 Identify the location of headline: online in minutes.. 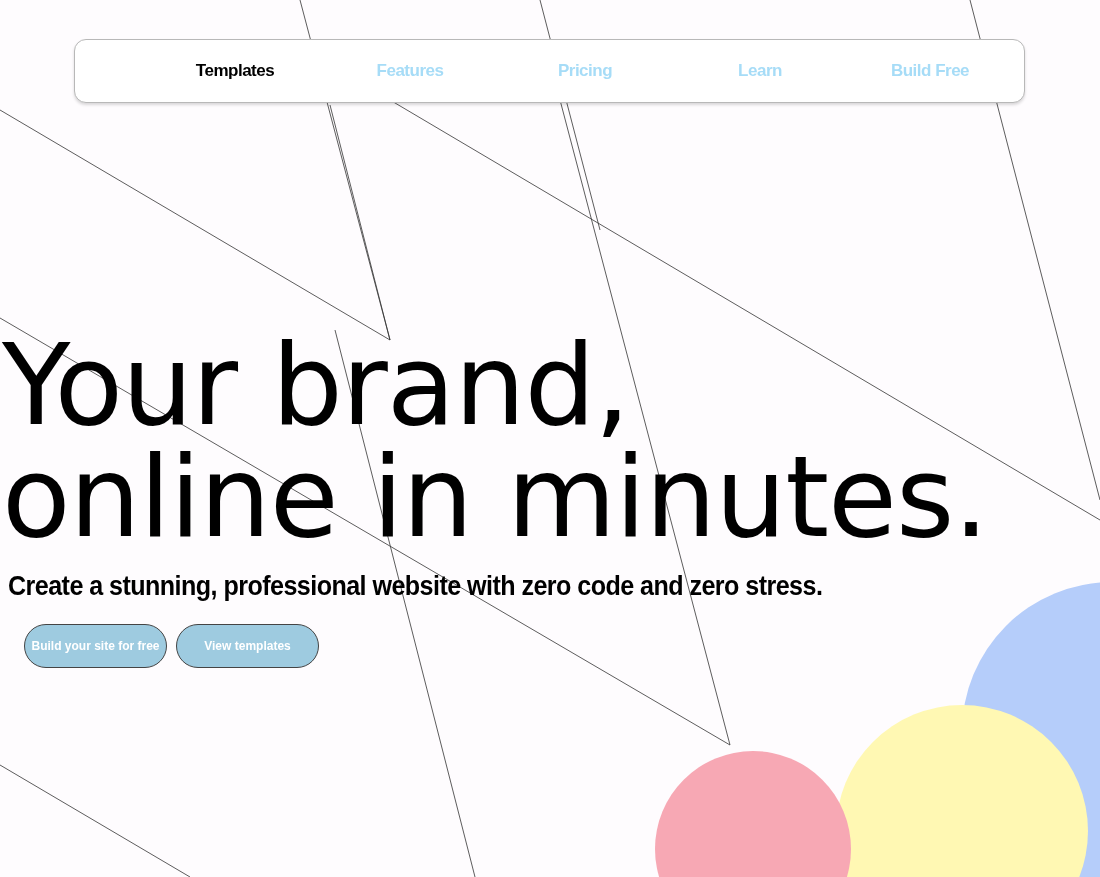
(495, 497).